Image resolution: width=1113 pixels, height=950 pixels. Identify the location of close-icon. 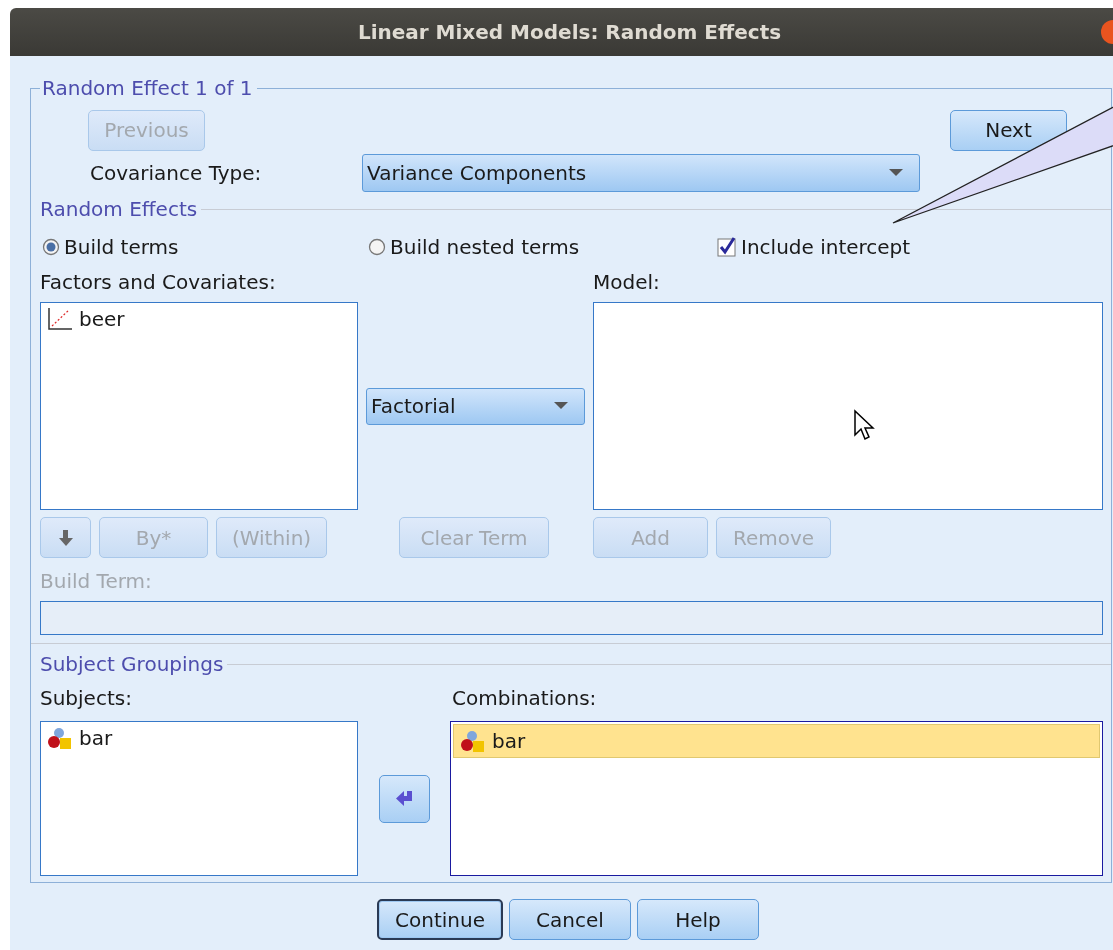
(1106, 32).